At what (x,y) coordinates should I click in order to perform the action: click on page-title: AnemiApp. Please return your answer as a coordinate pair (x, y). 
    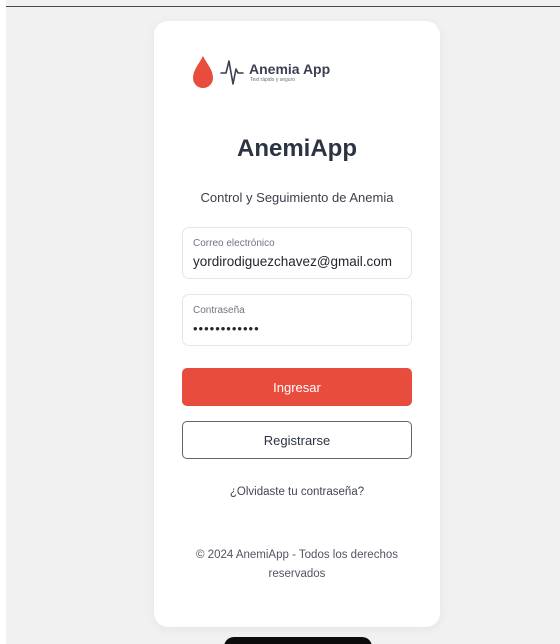
    Looking at the image, I should click on (297, 148).